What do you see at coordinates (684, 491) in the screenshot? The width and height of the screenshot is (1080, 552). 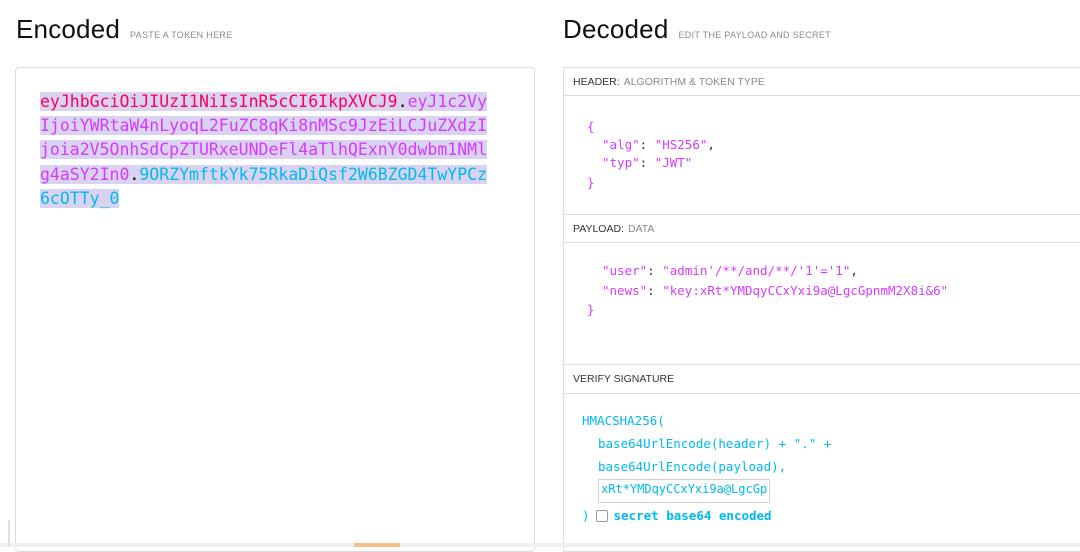 I see `secret-input: xRt*YMDqyCCxYxi9a@LgcGp` at bounding box center [684, 491].